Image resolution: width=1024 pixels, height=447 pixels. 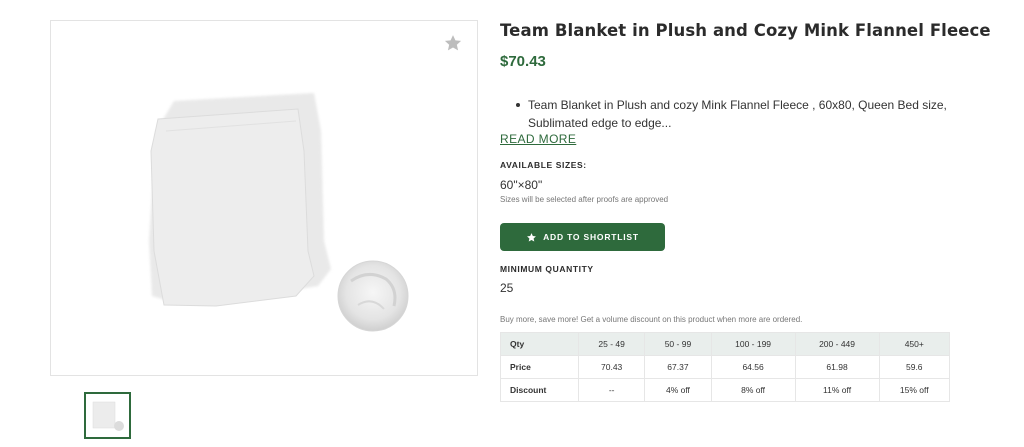 What do you see at coordinates (837, 367) in the screenshot?
I see `table-cell: 61.98` at bounding box center [837, 367].